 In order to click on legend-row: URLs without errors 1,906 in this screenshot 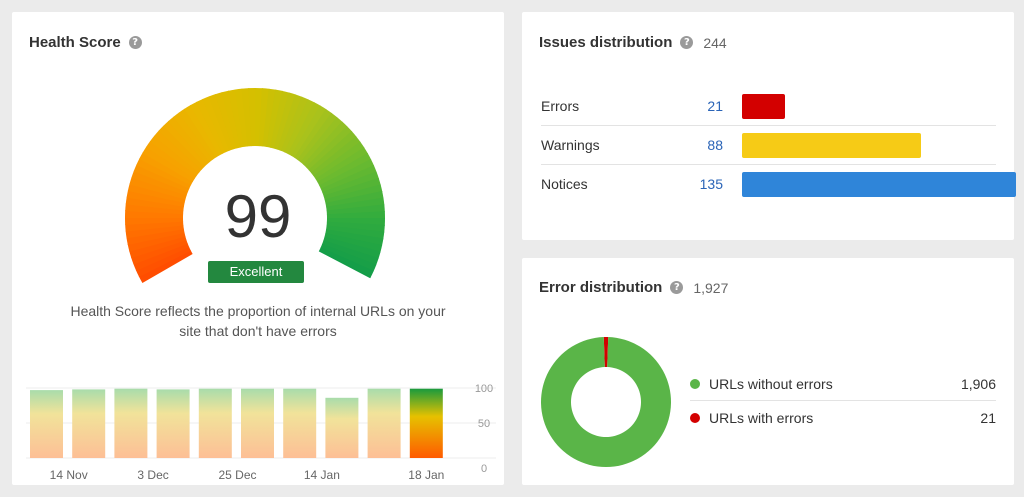, I will do `click(843, 384)`.